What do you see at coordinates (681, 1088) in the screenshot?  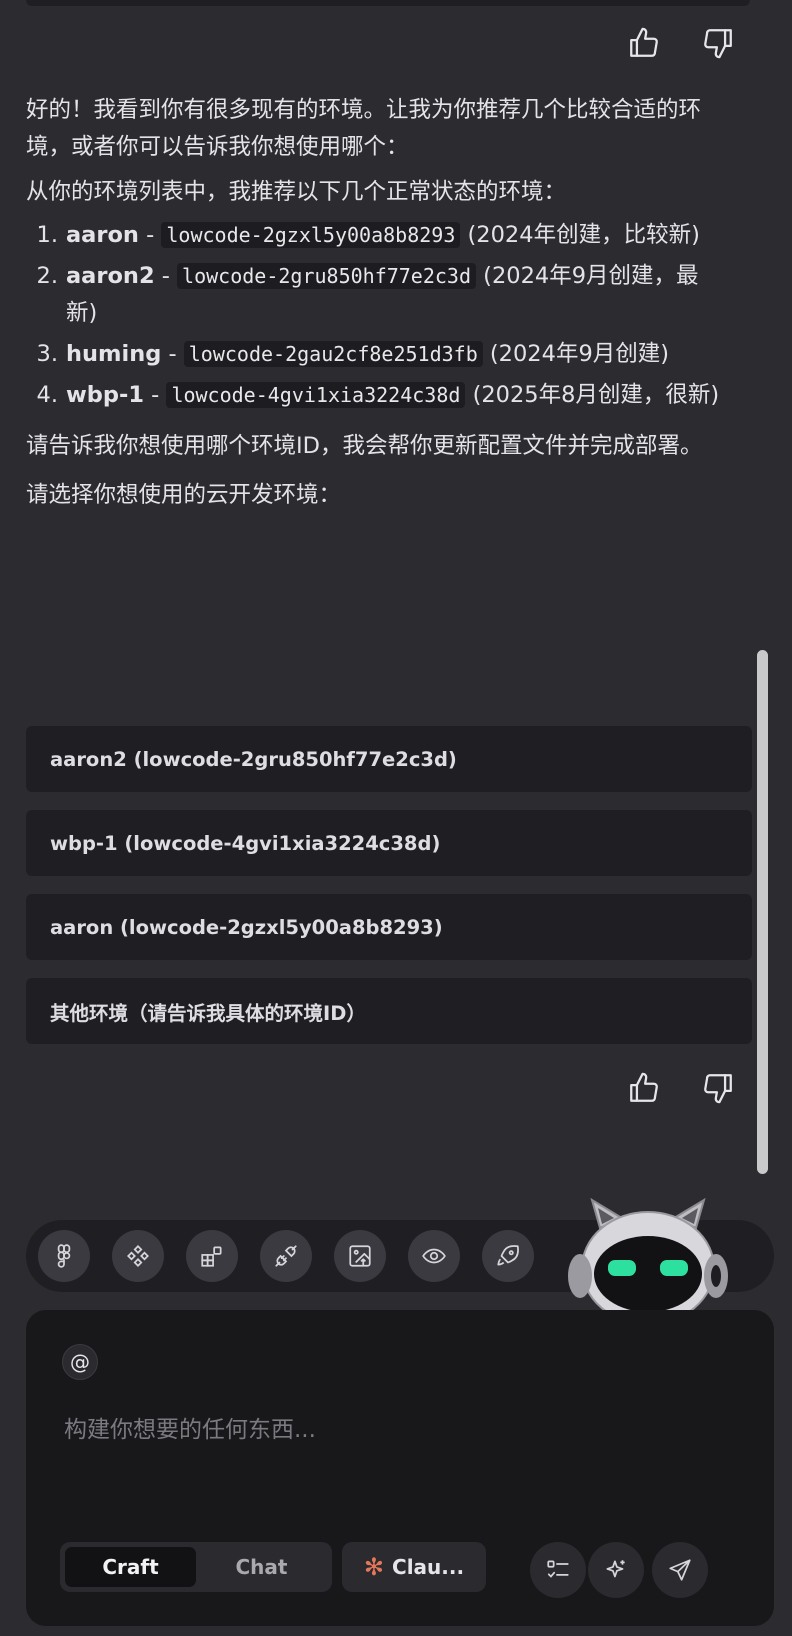 I see `feedback-row-bottom` at bounding box center [681, 1088].